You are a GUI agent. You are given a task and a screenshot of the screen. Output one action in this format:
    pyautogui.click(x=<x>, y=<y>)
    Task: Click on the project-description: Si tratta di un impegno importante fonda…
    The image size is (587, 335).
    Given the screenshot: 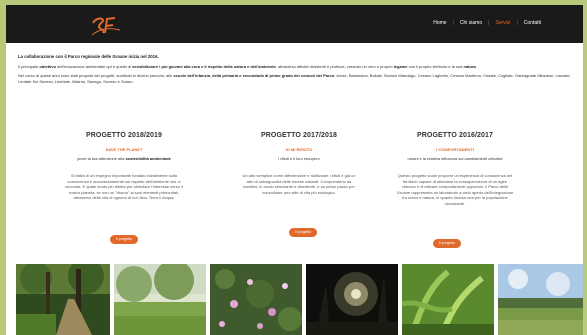 What is the action you would take?
    pyautogui.click(x=124, y=187)
    